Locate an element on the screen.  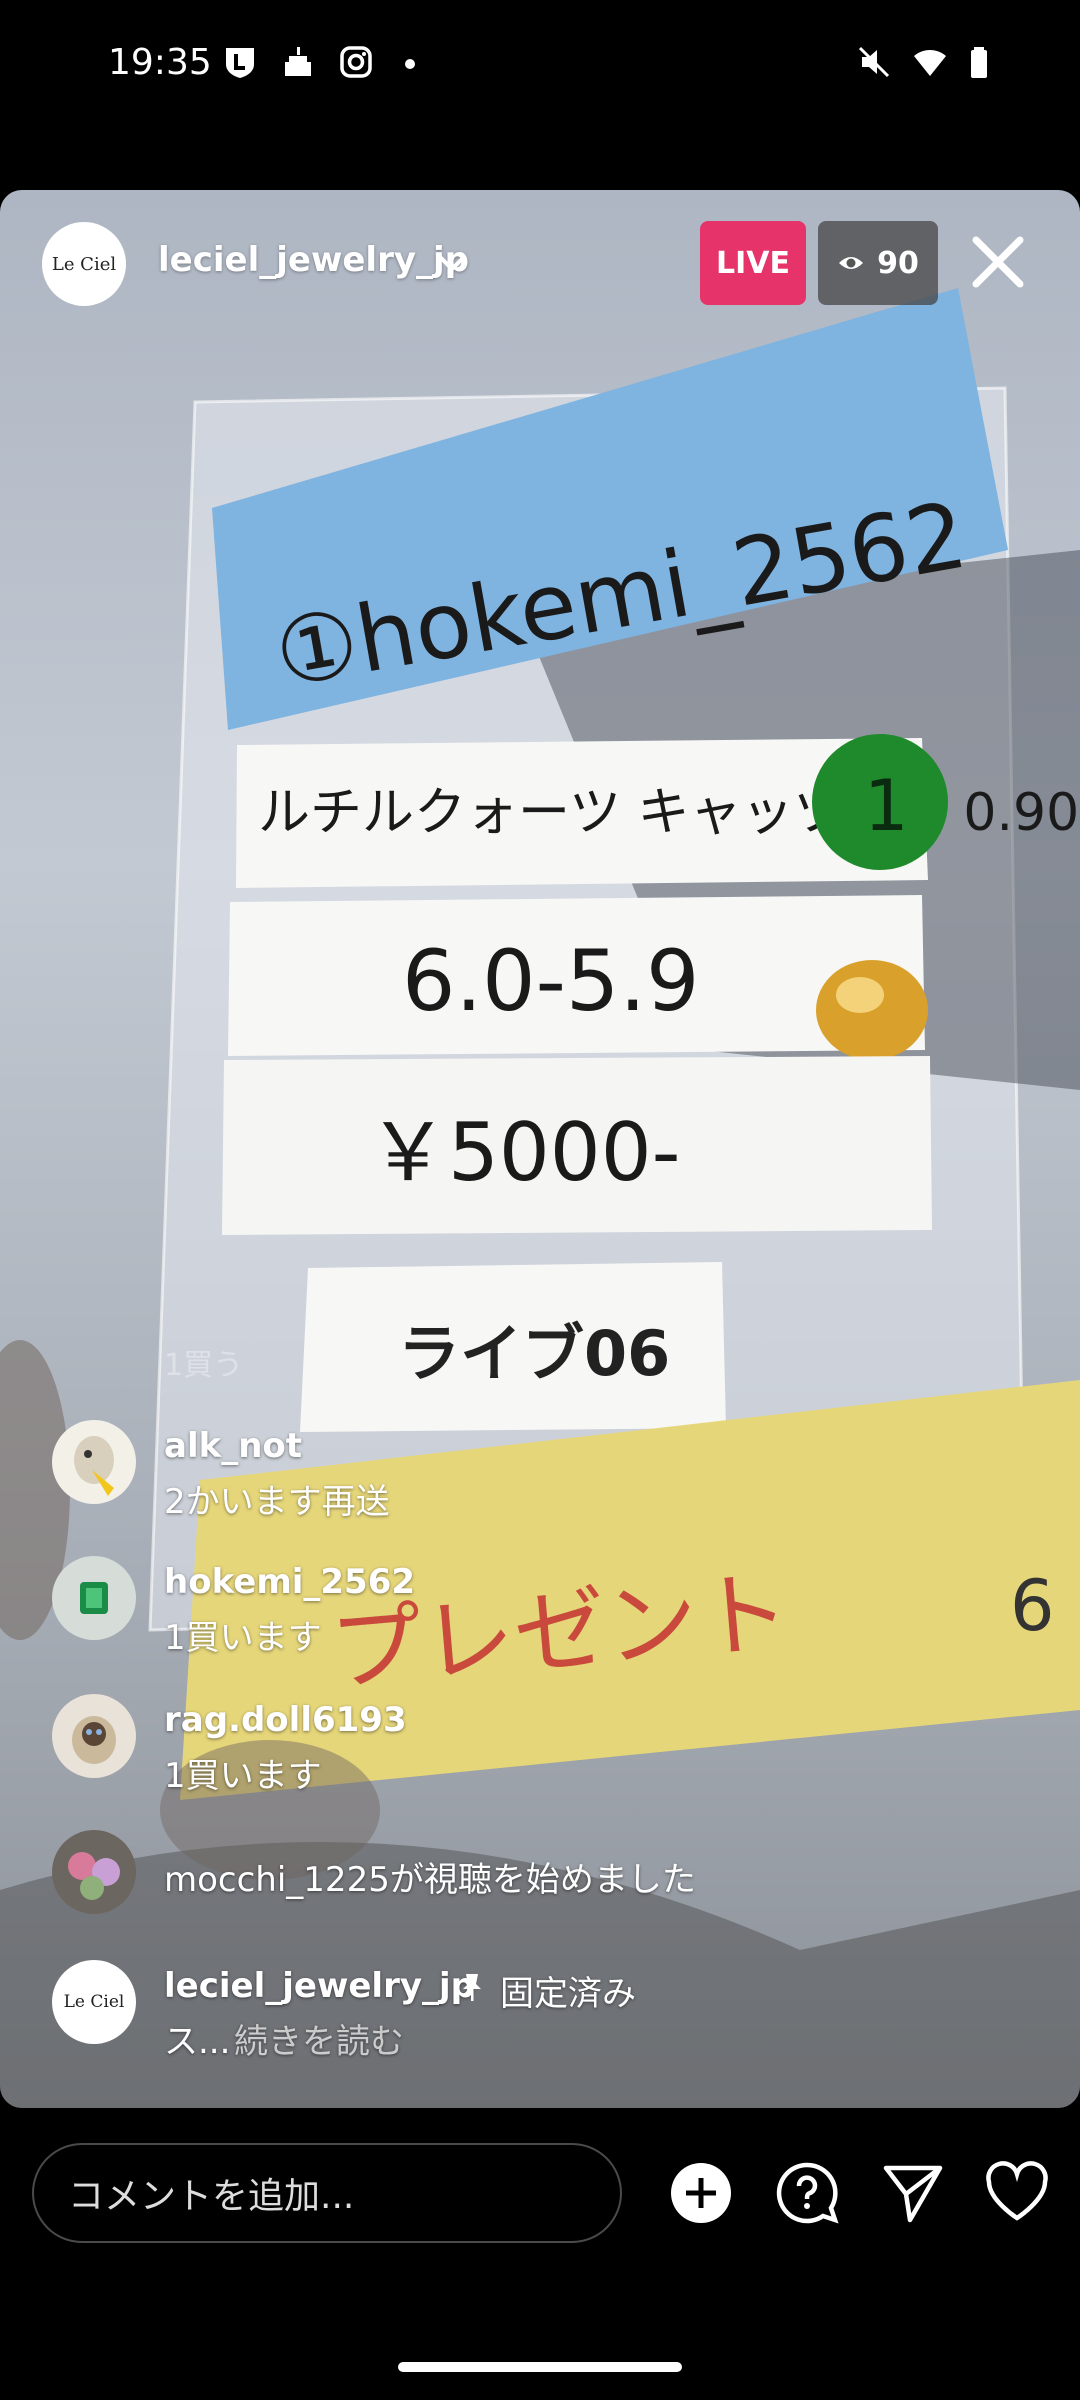
cake-icon is located at coordinates (298, 61).